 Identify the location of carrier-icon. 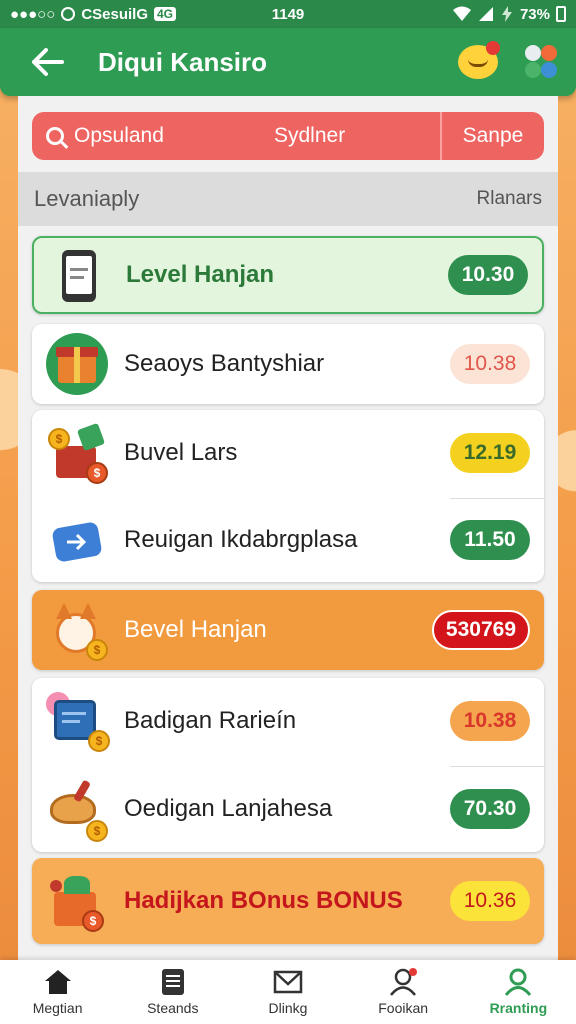
(68, 14).